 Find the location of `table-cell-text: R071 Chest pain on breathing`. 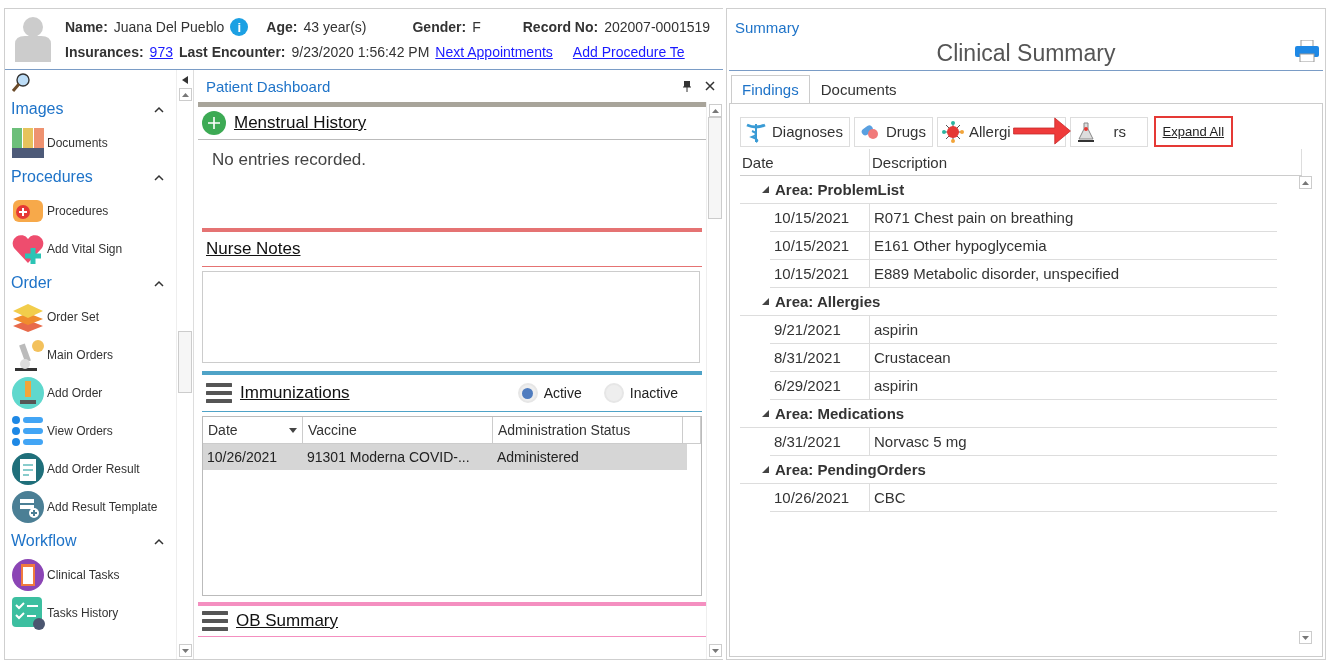

table-cell-text: R071 Chest pain on breathing is located at coordinates (974, 218).